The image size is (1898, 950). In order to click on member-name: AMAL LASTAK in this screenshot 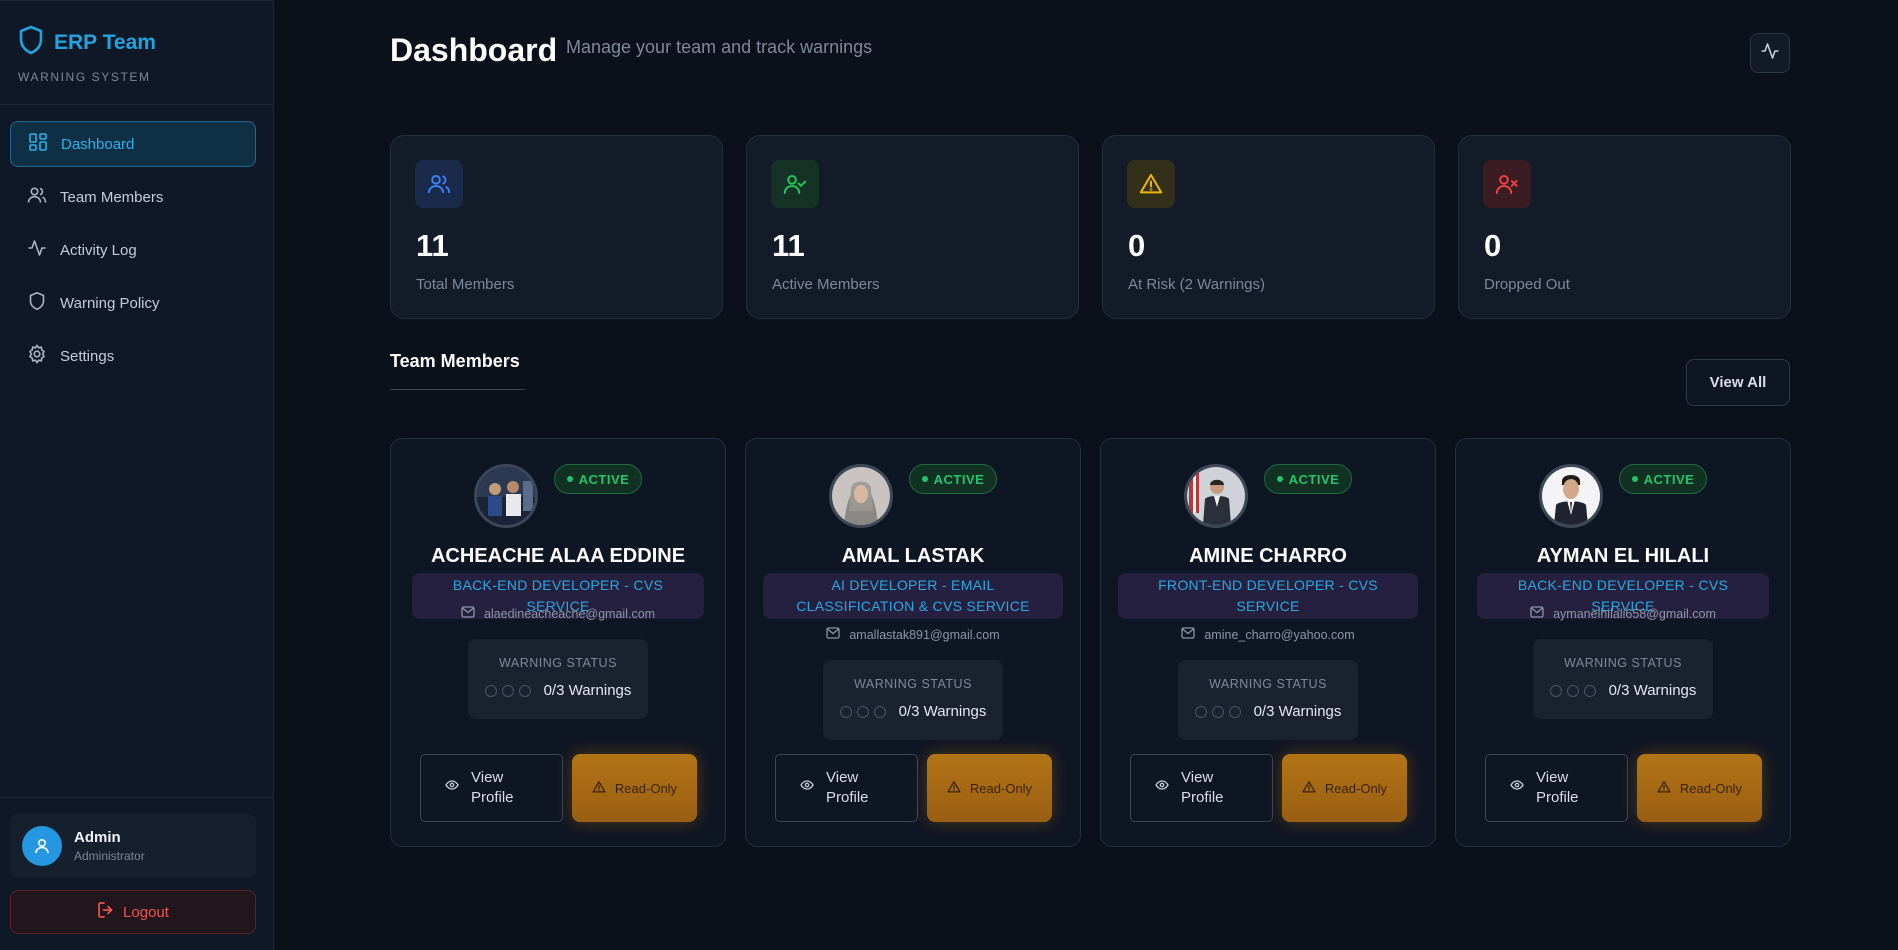, I will do `click(913, 556)`.